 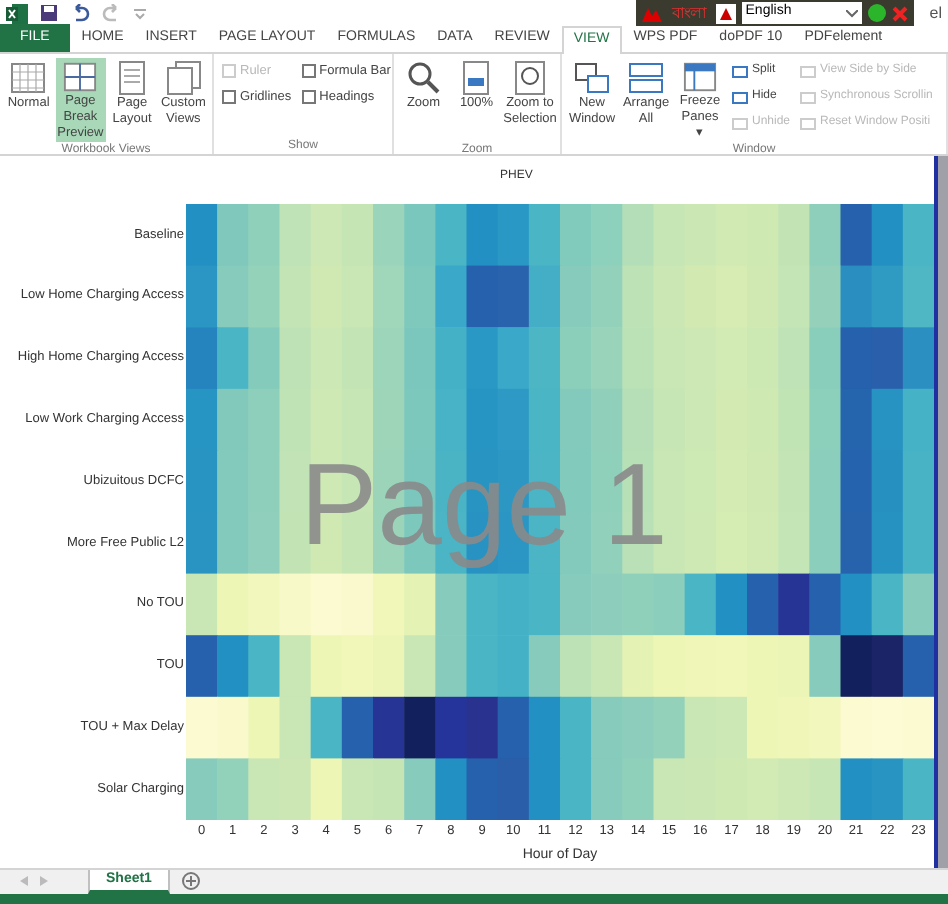 What do you see at coordinates (689, 13) in the screenshot?
I see `script-label: বাংলা` at bounding box center [689, 13].